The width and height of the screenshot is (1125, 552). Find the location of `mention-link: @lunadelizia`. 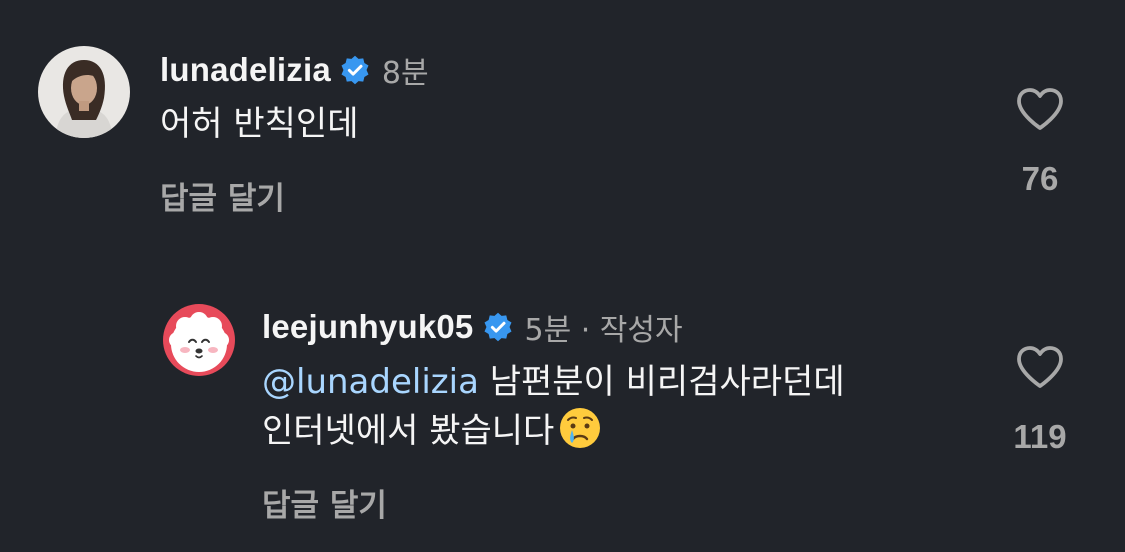

mention-link: @lunadelizia is located at coordinates (370, 382).